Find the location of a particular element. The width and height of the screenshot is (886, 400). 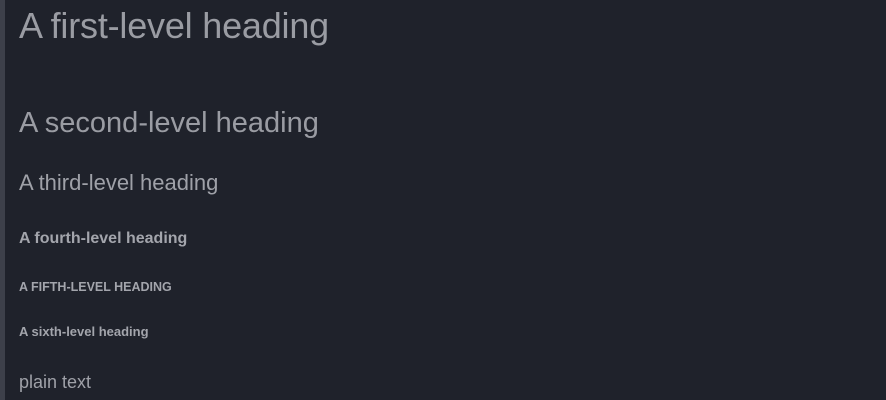

heading-level-2: A second-level heading is located at coordinates (169, 123).